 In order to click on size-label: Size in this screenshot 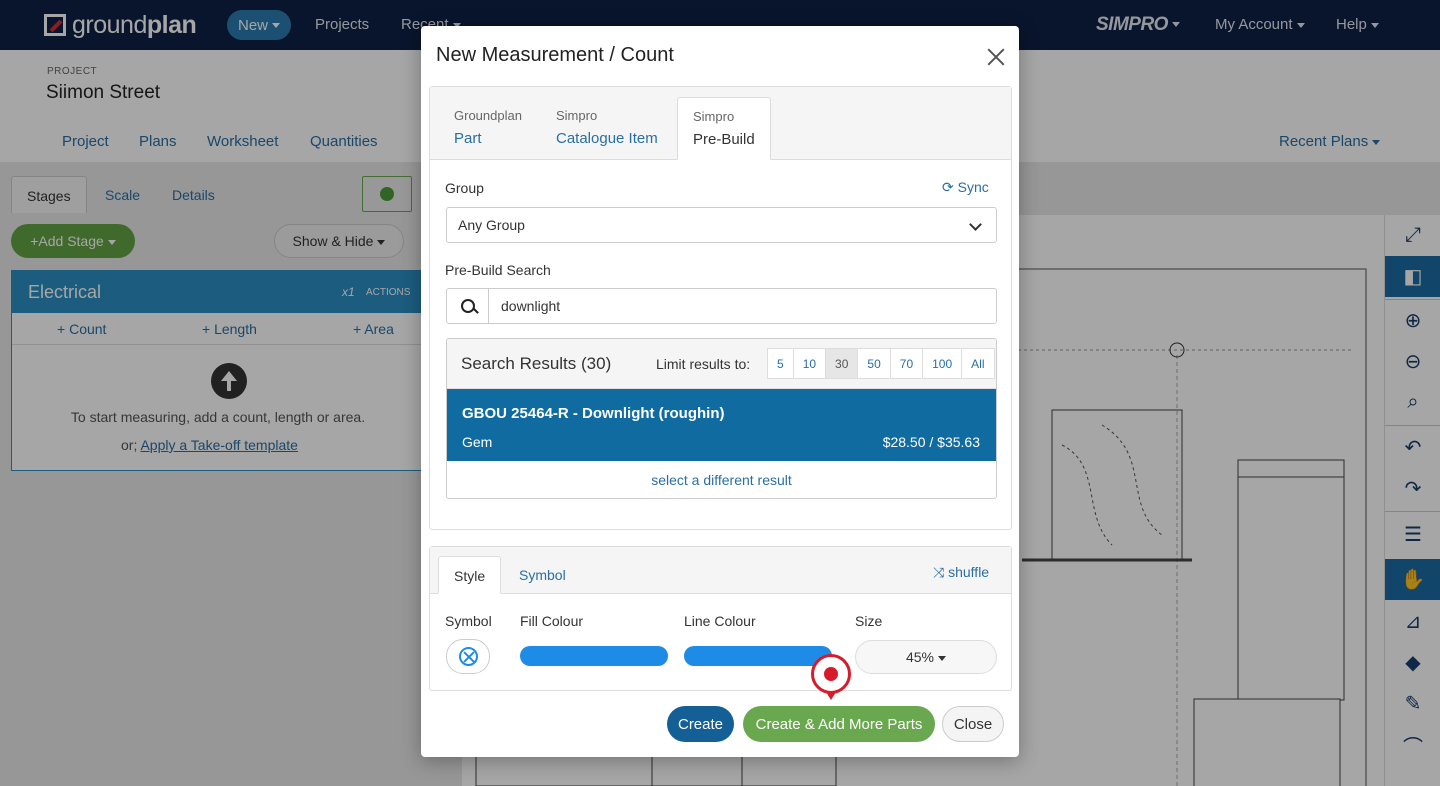, I will do `click(869, 621)`.